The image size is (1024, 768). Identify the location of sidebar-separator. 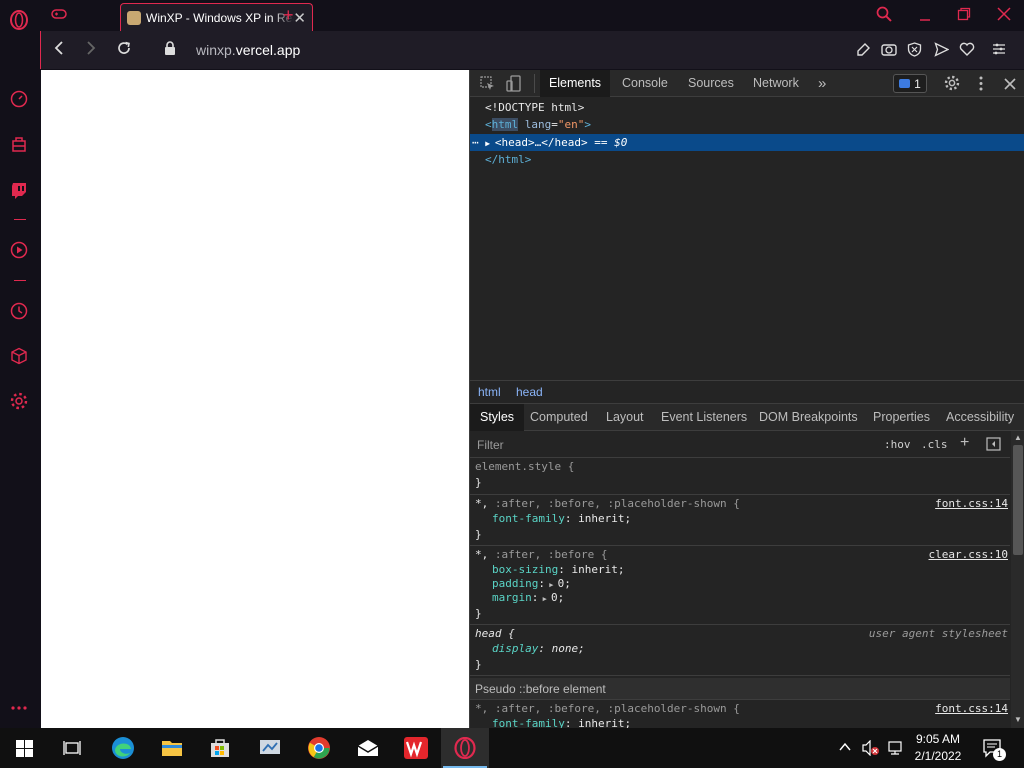
(20, 219).